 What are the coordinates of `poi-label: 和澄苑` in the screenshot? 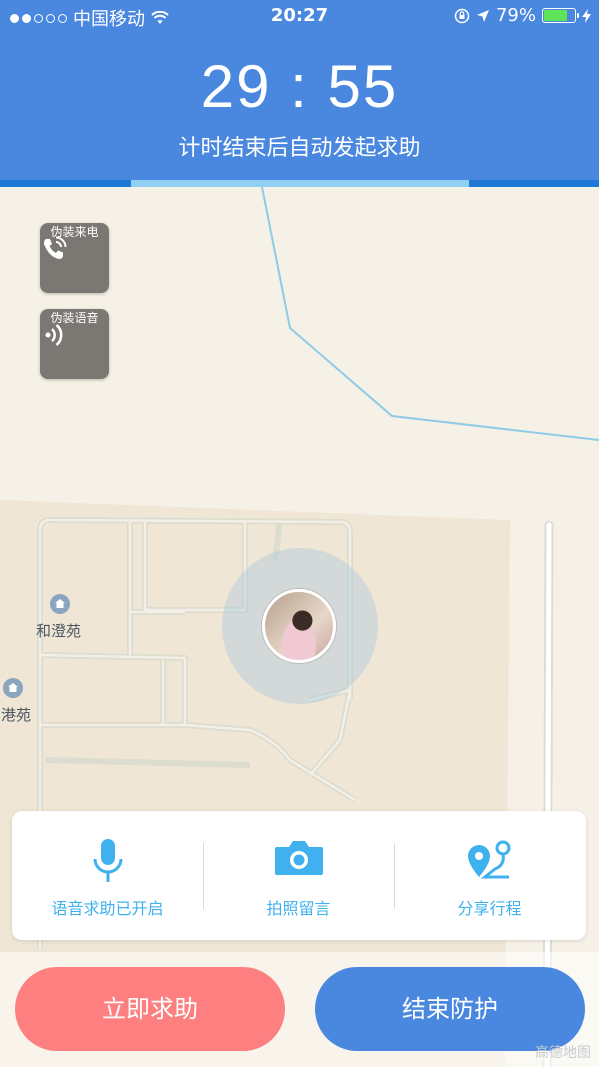 It's located at (59, 631).